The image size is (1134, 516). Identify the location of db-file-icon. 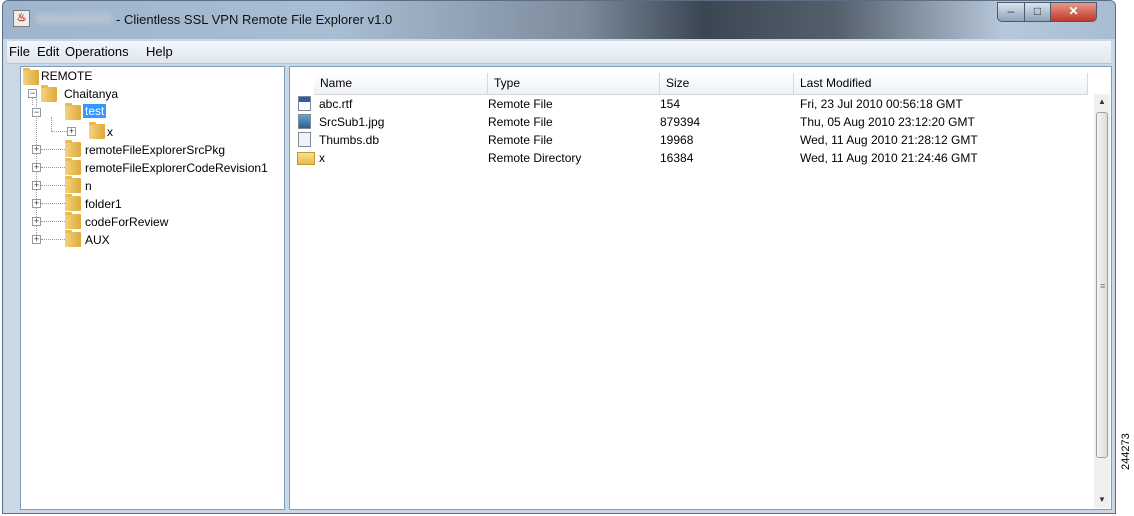
(304, 139).